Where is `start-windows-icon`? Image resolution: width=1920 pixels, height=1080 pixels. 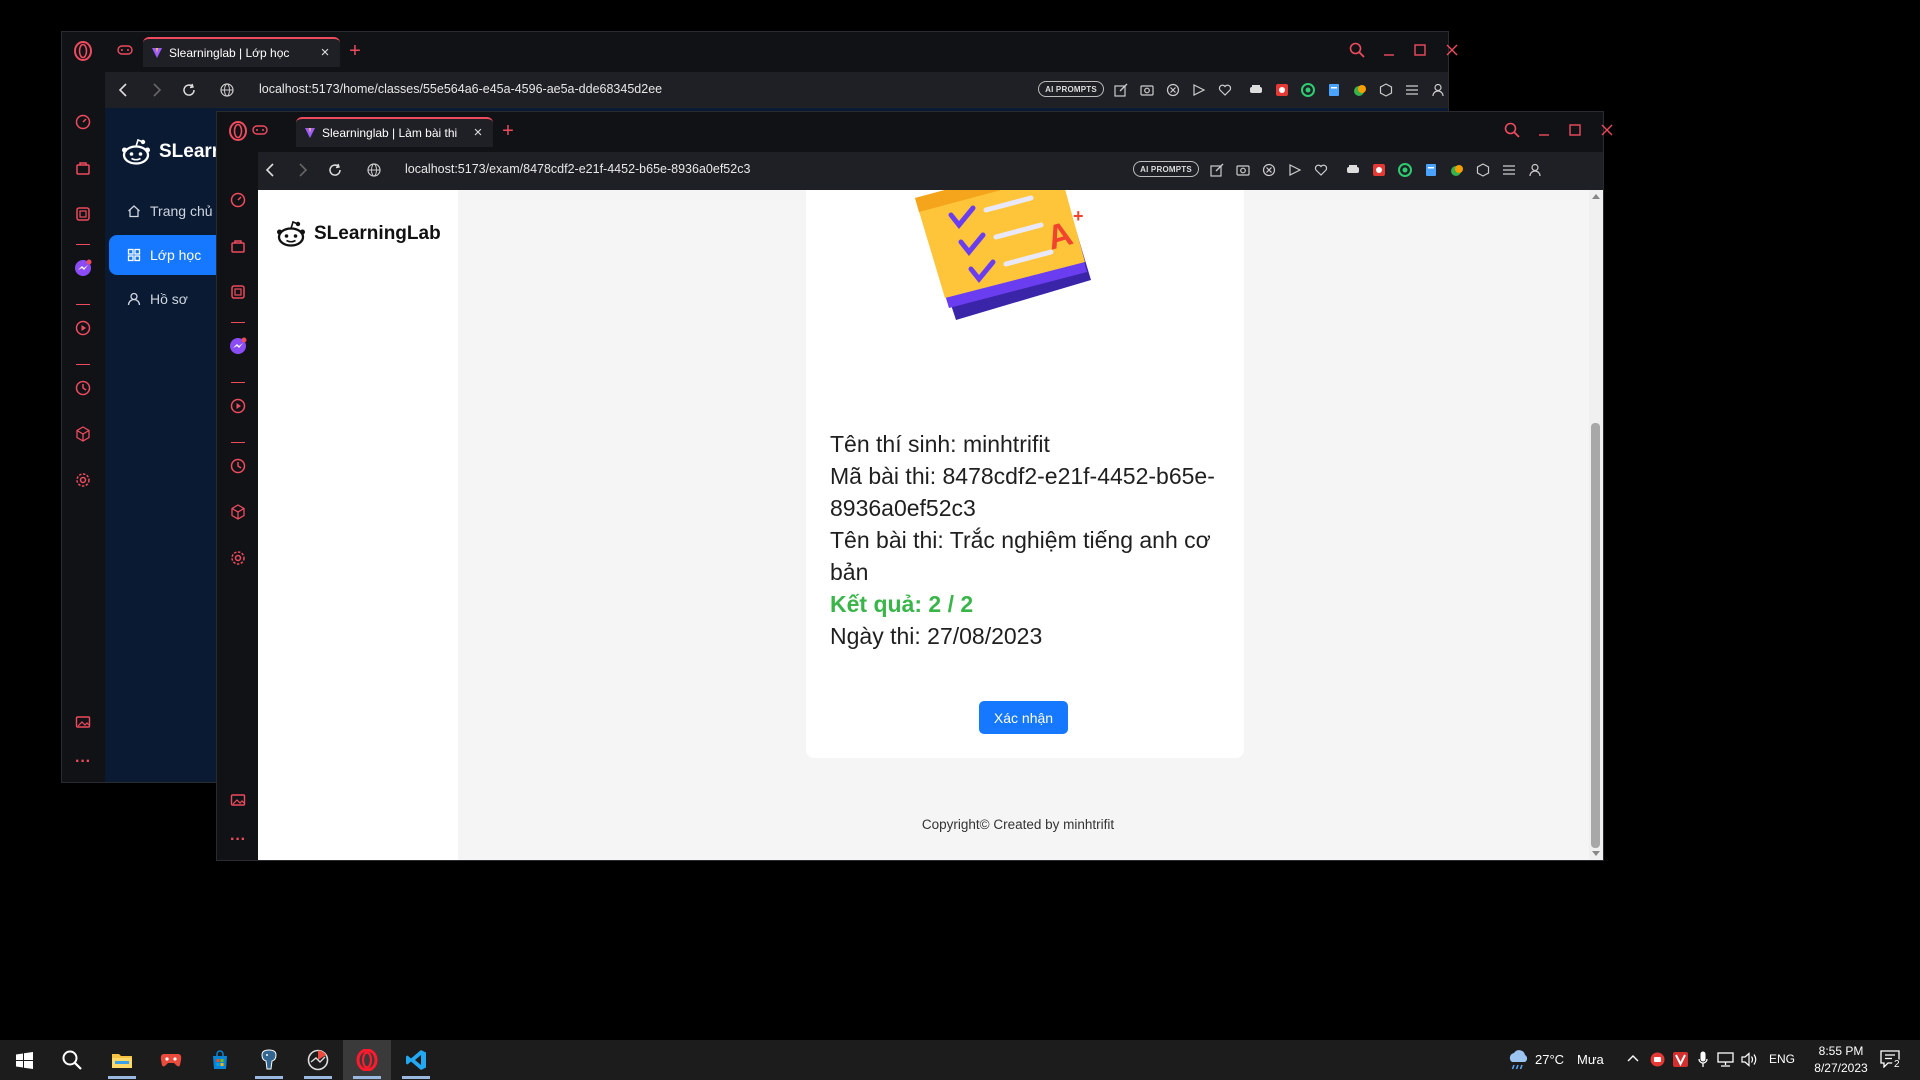 start-windows-icon is located at coordinates (24, 1060).